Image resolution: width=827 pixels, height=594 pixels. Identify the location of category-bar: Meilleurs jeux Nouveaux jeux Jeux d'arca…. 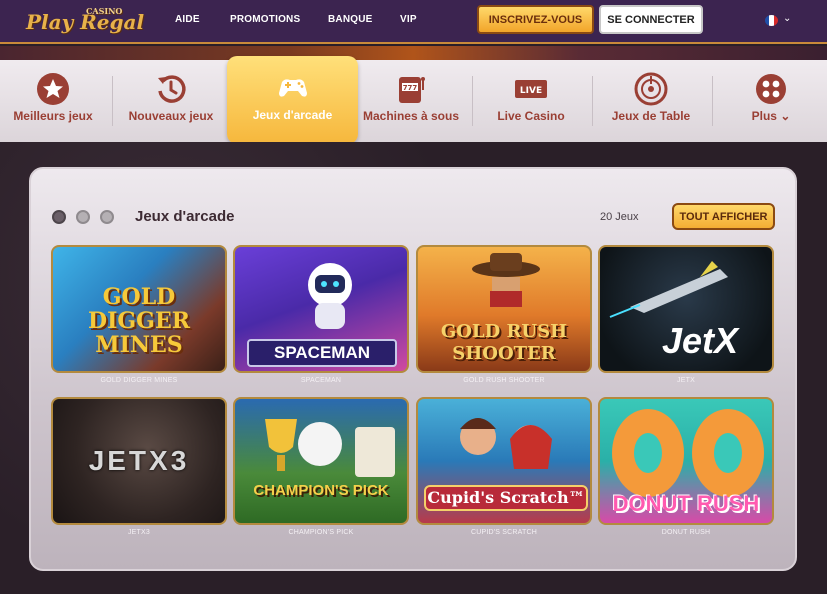
(413, 100).